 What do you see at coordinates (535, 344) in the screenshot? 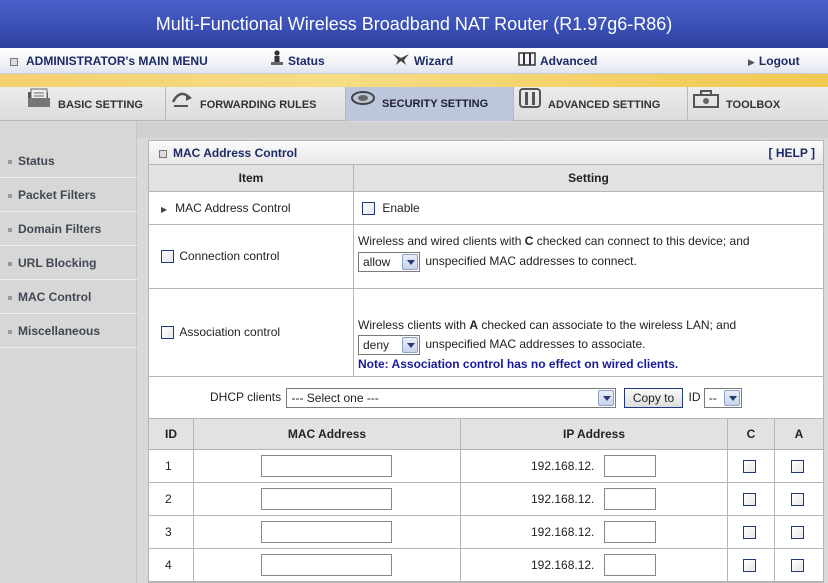
I see `association-text-tail: unspecified MAC addresses to associate.` at bounding box center [535, 344].